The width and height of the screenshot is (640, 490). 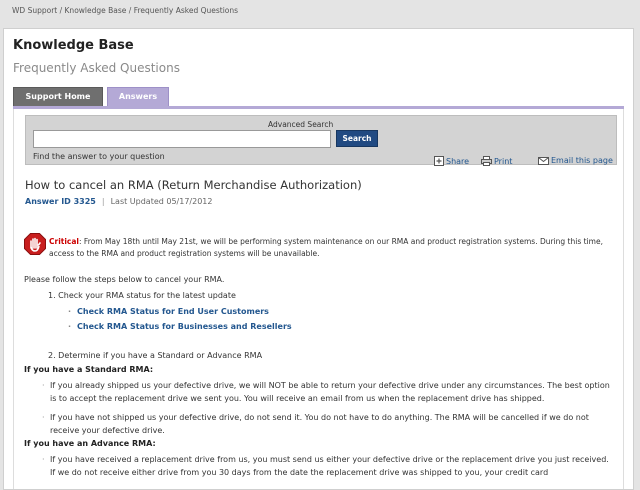 What do you see at coordinates (582, 160) in the screenshot?
I see `email-label: Email this page` at bounding box center [582, 160].